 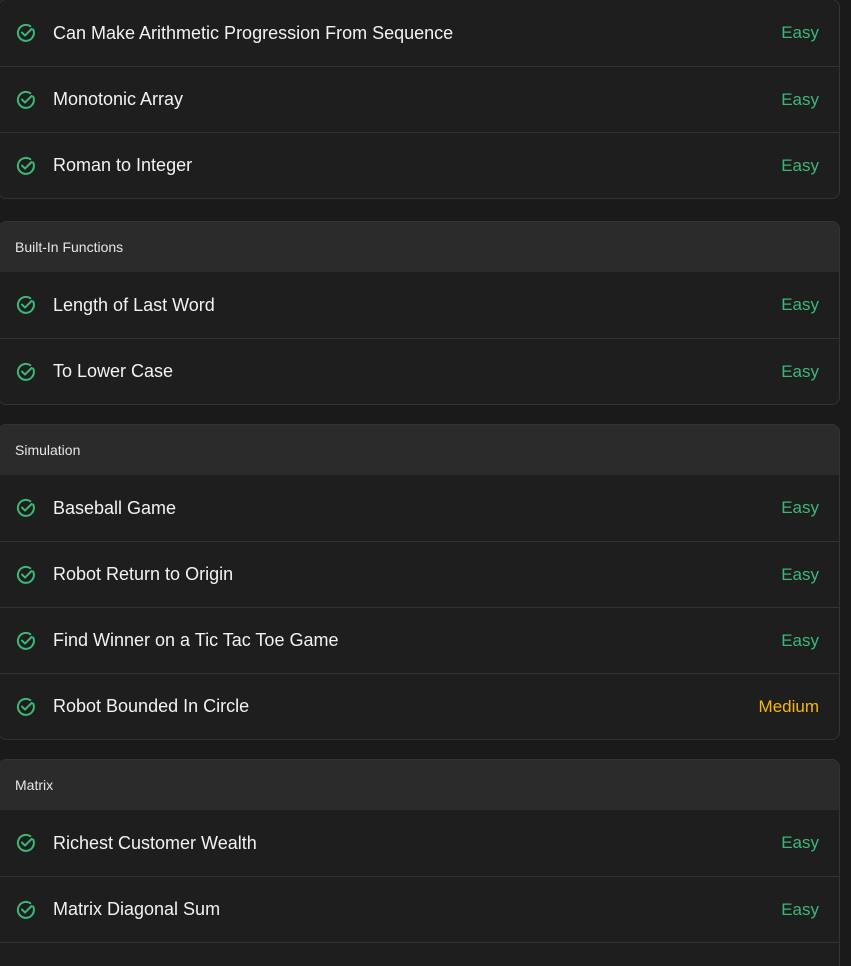 I want to click on problem-row: Monotonic Array Easy, so click(x=419, y=99).